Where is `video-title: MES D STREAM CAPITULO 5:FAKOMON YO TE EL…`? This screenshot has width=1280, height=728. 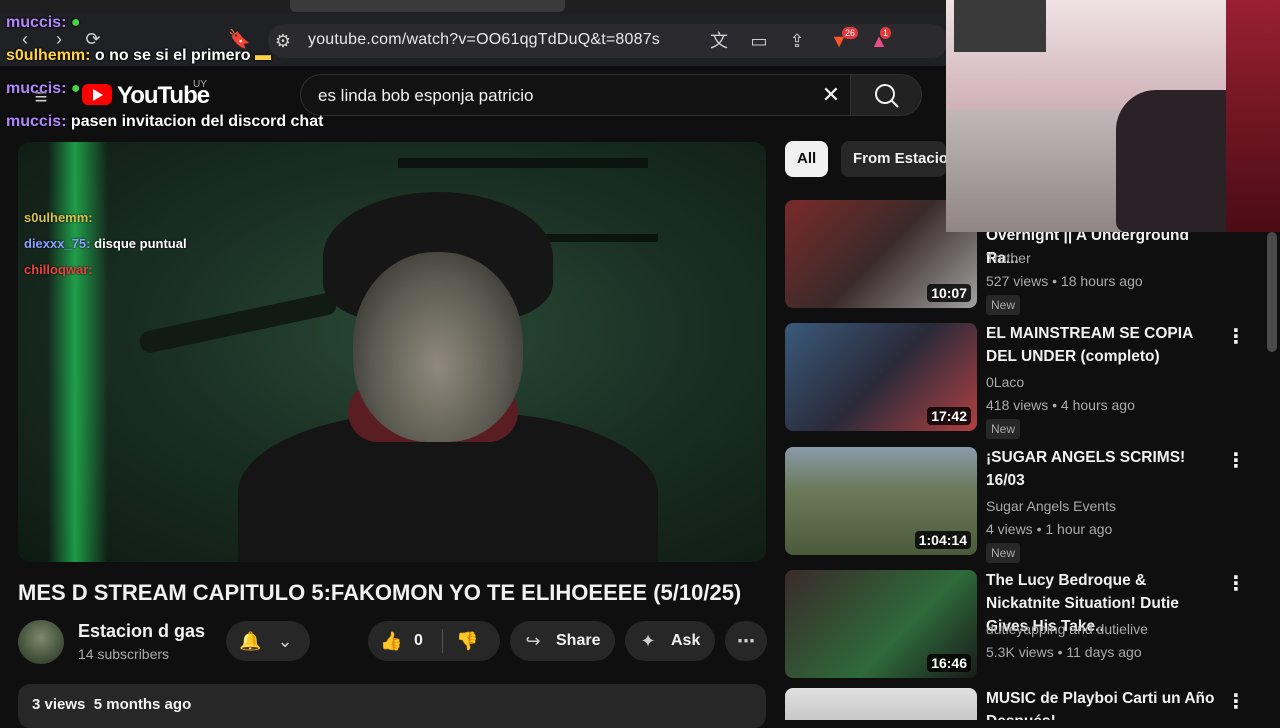 video-title: MES D STREAM CAPITULO 5:FAKOMON YO TE EL… is located at coordinates (380, 592).